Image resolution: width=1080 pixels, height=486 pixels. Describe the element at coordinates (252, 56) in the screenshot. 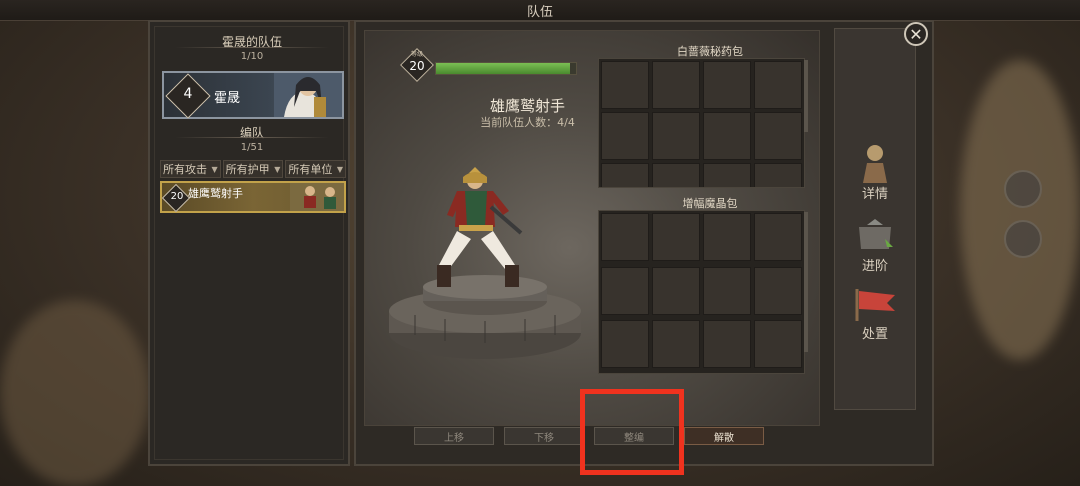

I see `team-count: 1/10` at that location.